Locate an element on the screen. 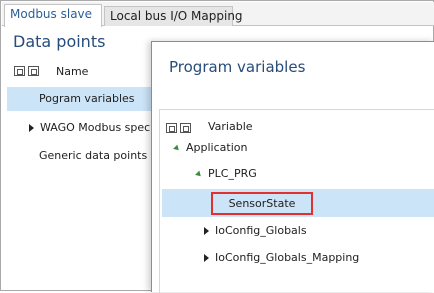 The image size is (434, 293). left-column-icons is located at coordinates (26, 71).